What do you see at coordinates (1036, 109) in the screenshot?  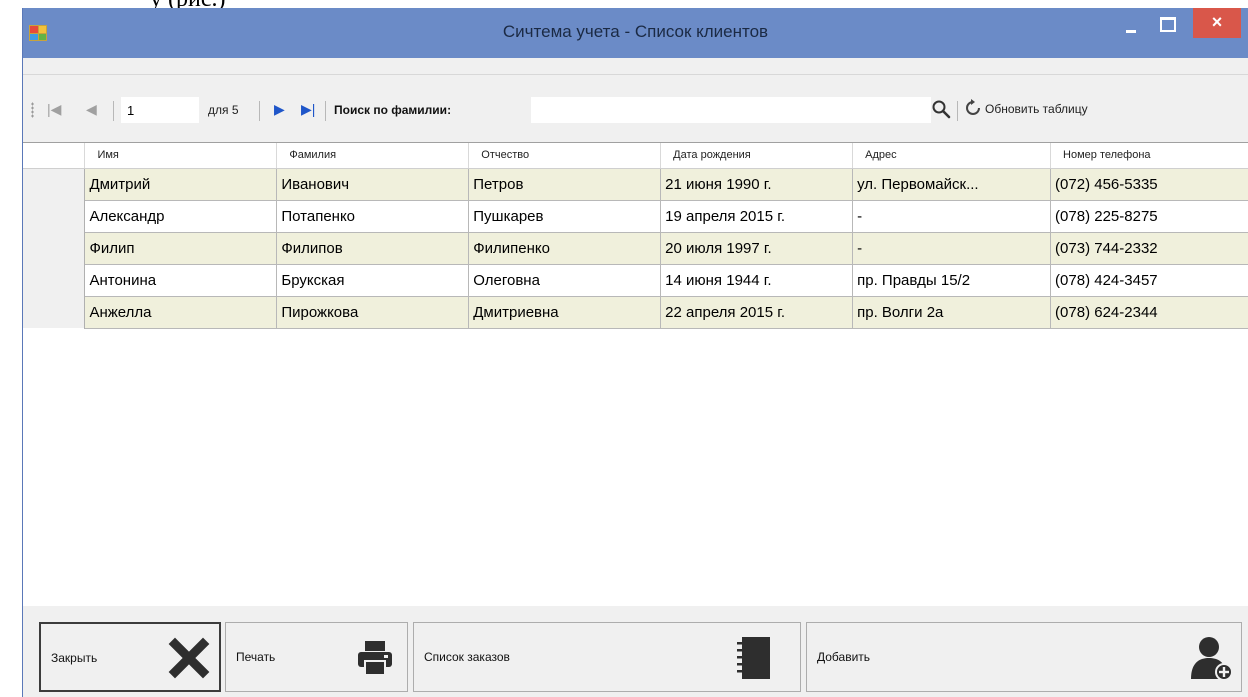 I see `refresh-label: Обновить таблицу` at bounding box center [1036, 109].